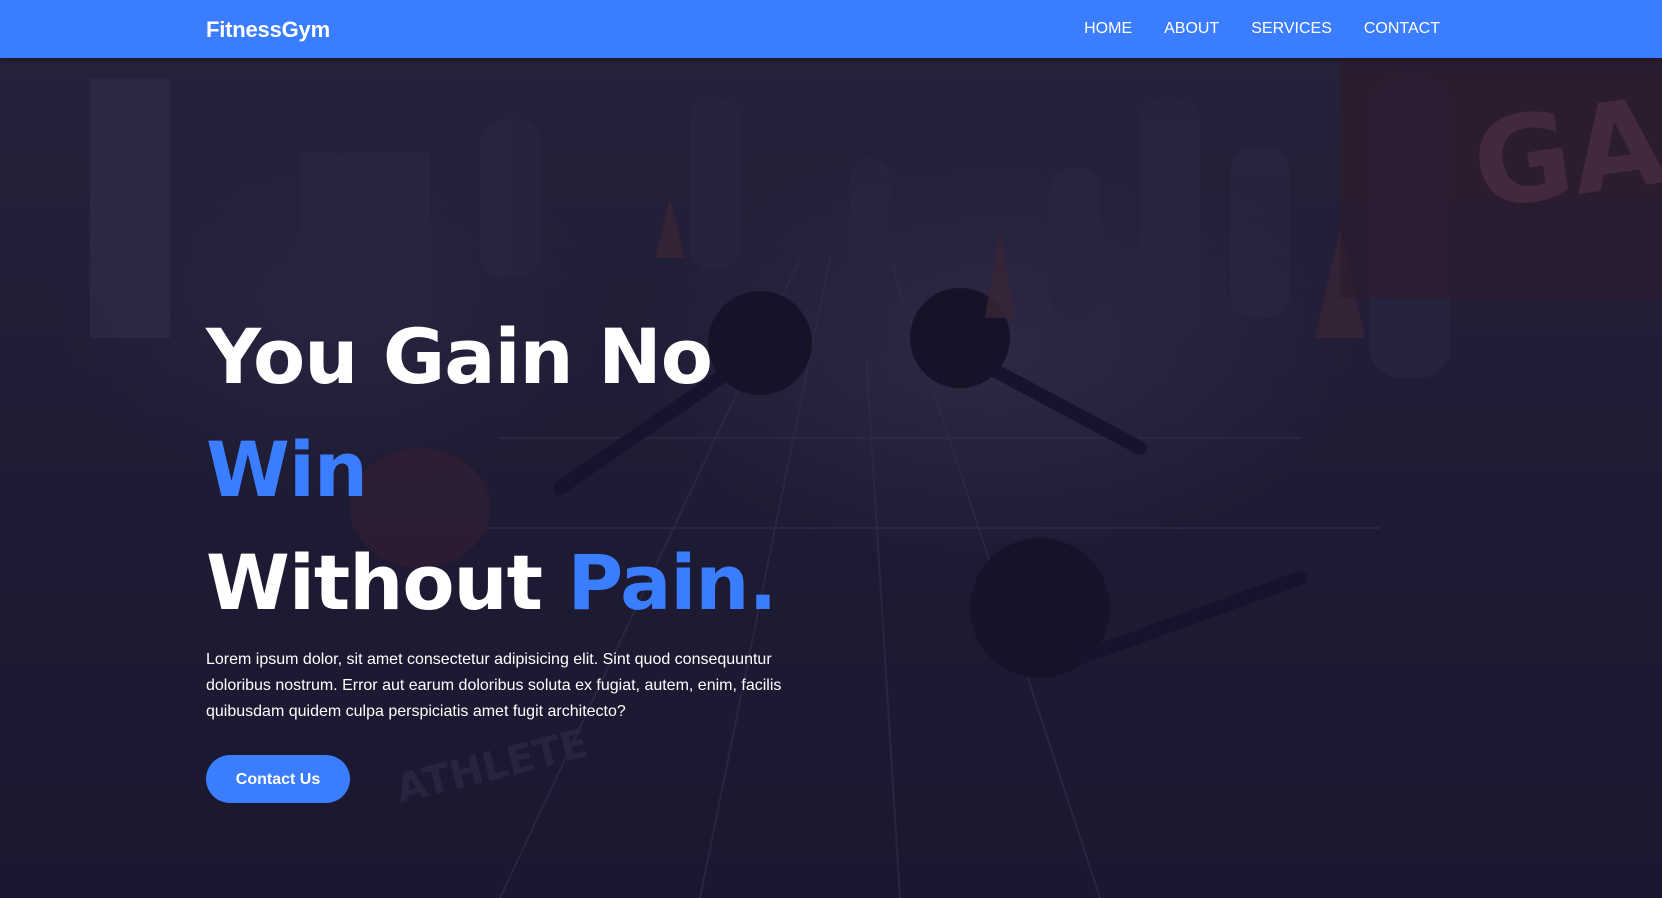  What do you see at coordinates (268, 30) in the screenshot?
I see `brand-logo: FitnessGym` at bounding box center [268, 30].